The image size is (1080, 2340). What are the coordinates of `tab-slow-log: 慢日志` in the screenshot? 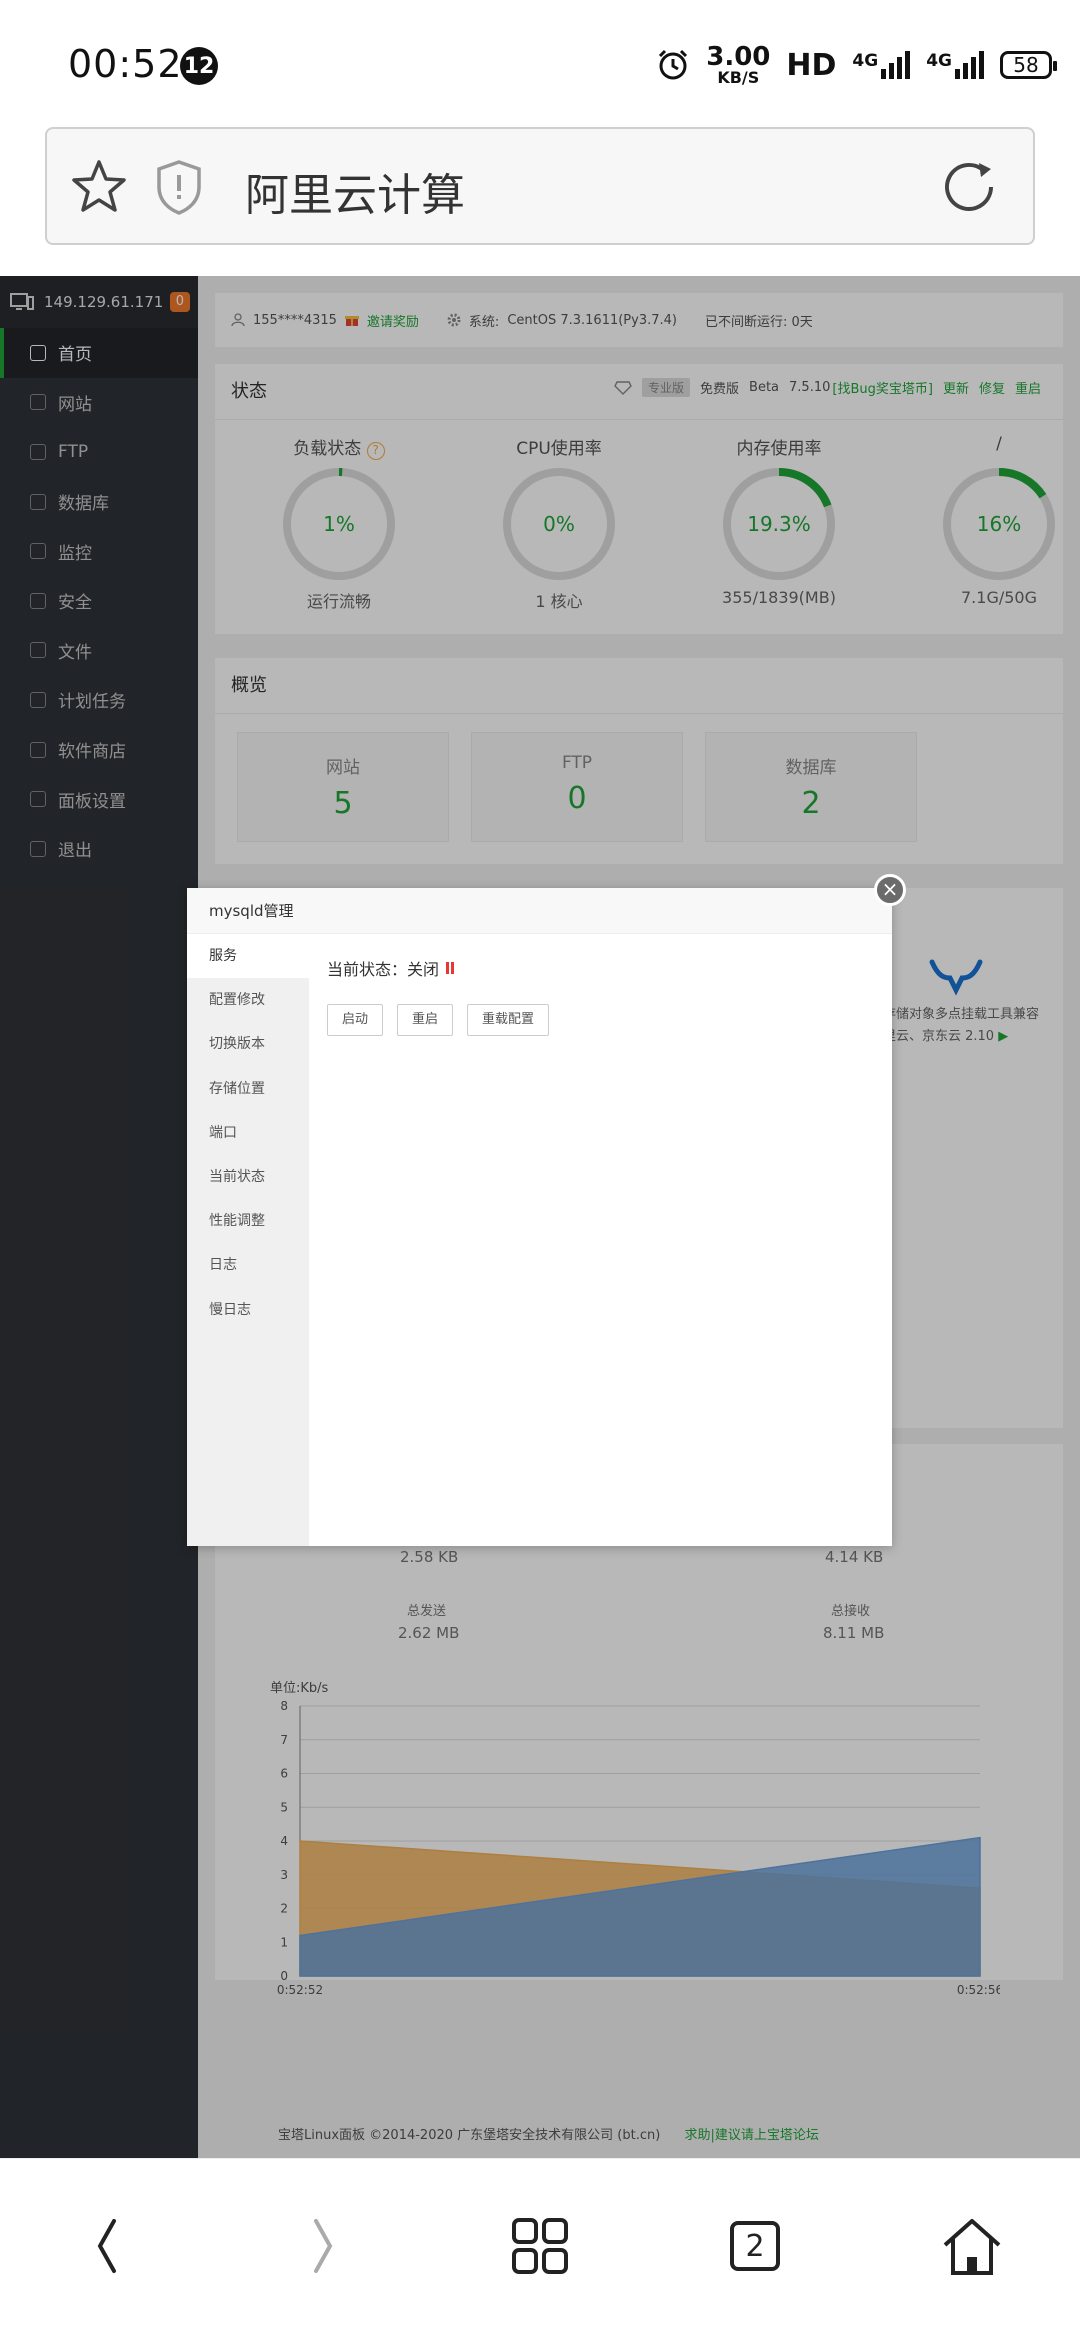 It's located at (248, 1310).